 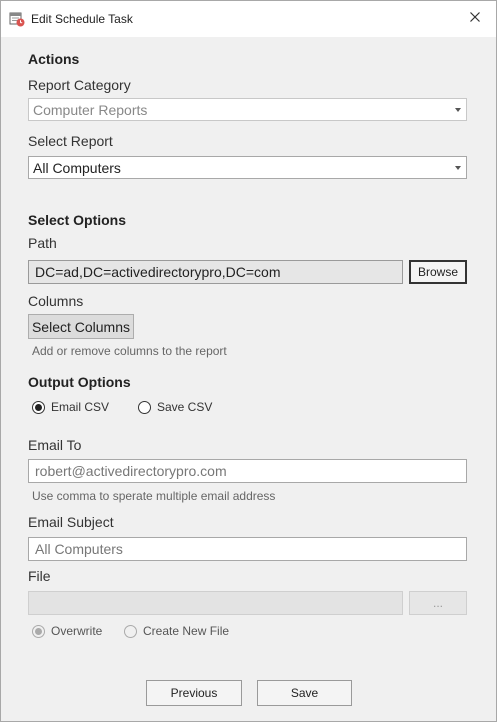 What do you see at coordinates (55, 445) in the screenshot?
I see `email-to-label: Email To` at bounding box center [55, 445].